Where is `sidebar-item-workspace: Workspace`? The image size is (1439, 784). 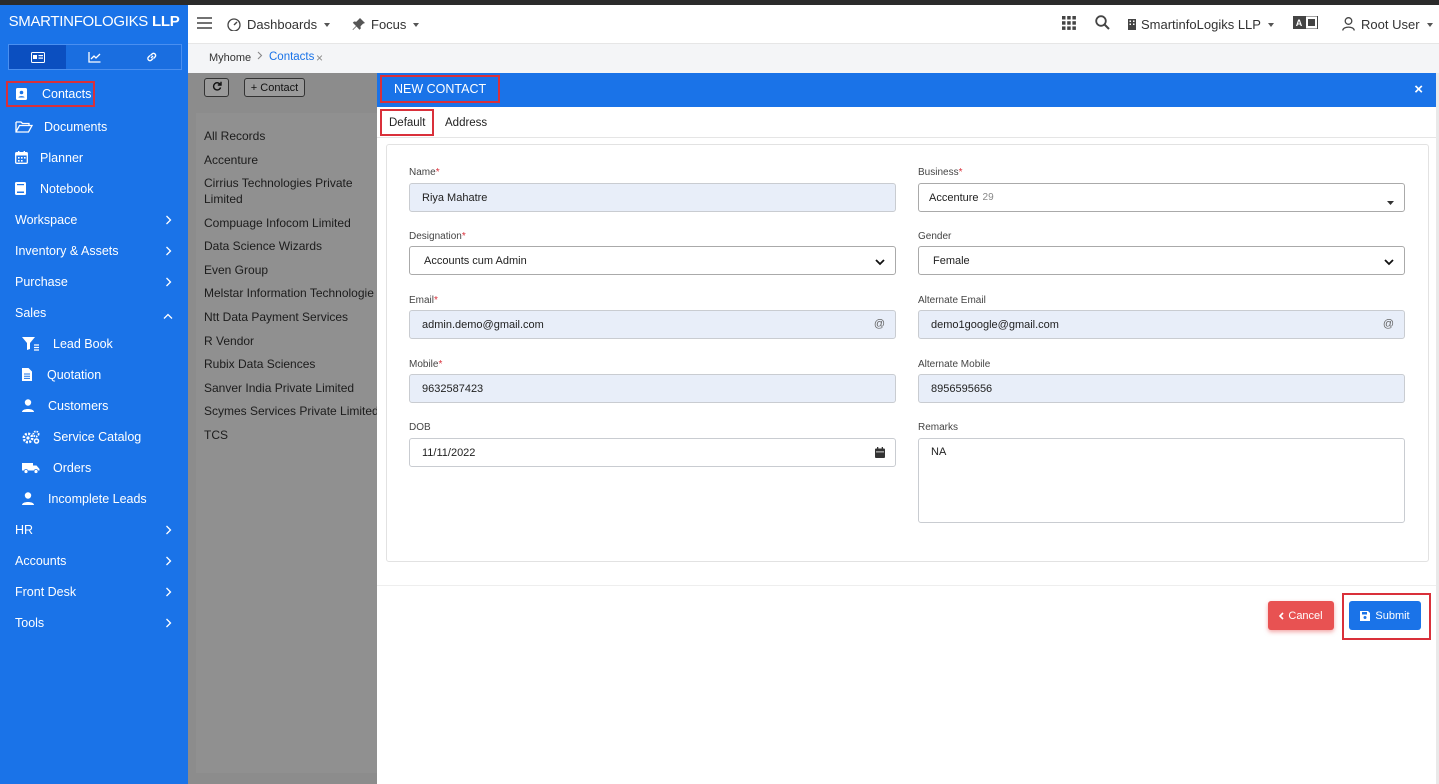 sidebar-item-workspace: Workspace is located at coordinates (94, 219).